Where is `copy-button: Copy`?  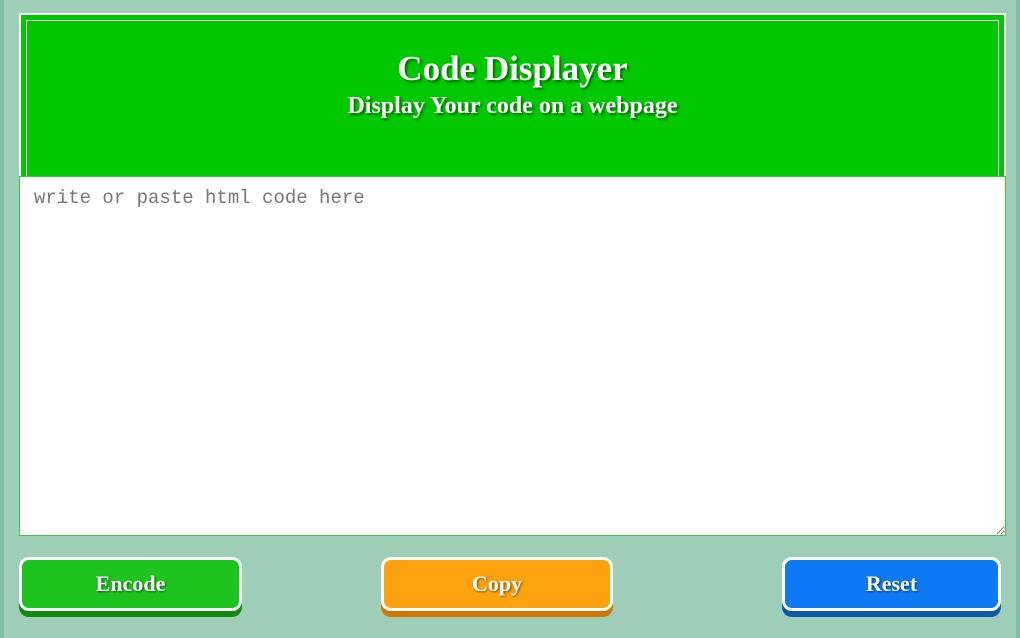 copy-button: Copy is located at coordinates (497, 584).